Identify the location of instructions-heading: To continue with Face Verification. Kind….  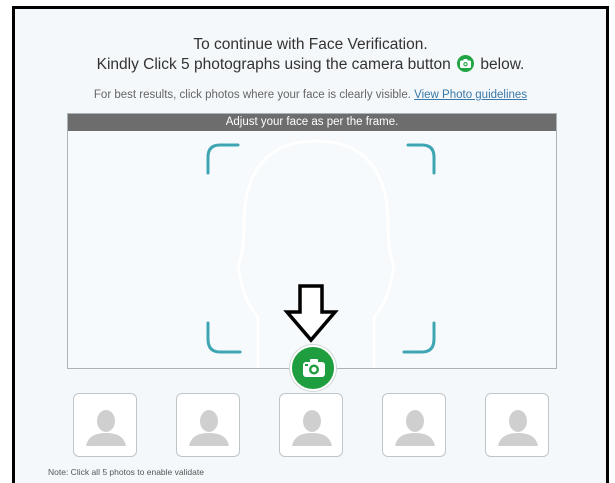
(310, 55).